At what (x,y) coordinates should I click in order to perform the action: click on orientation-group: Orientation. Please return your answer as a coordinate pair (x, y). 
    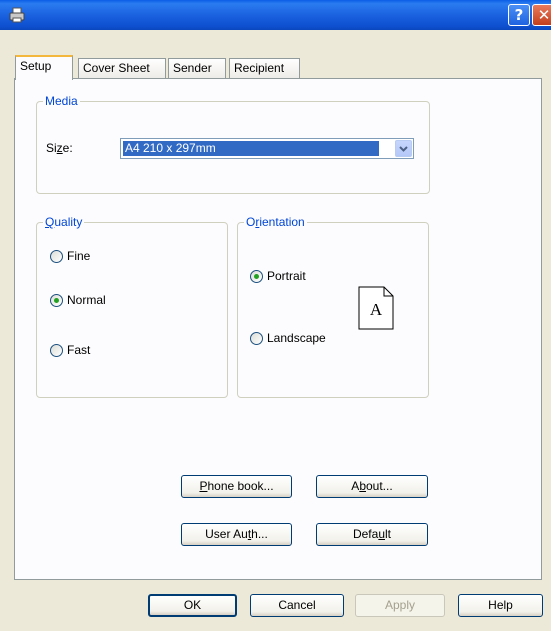
    Looking at the image, I should click on (333, 306).